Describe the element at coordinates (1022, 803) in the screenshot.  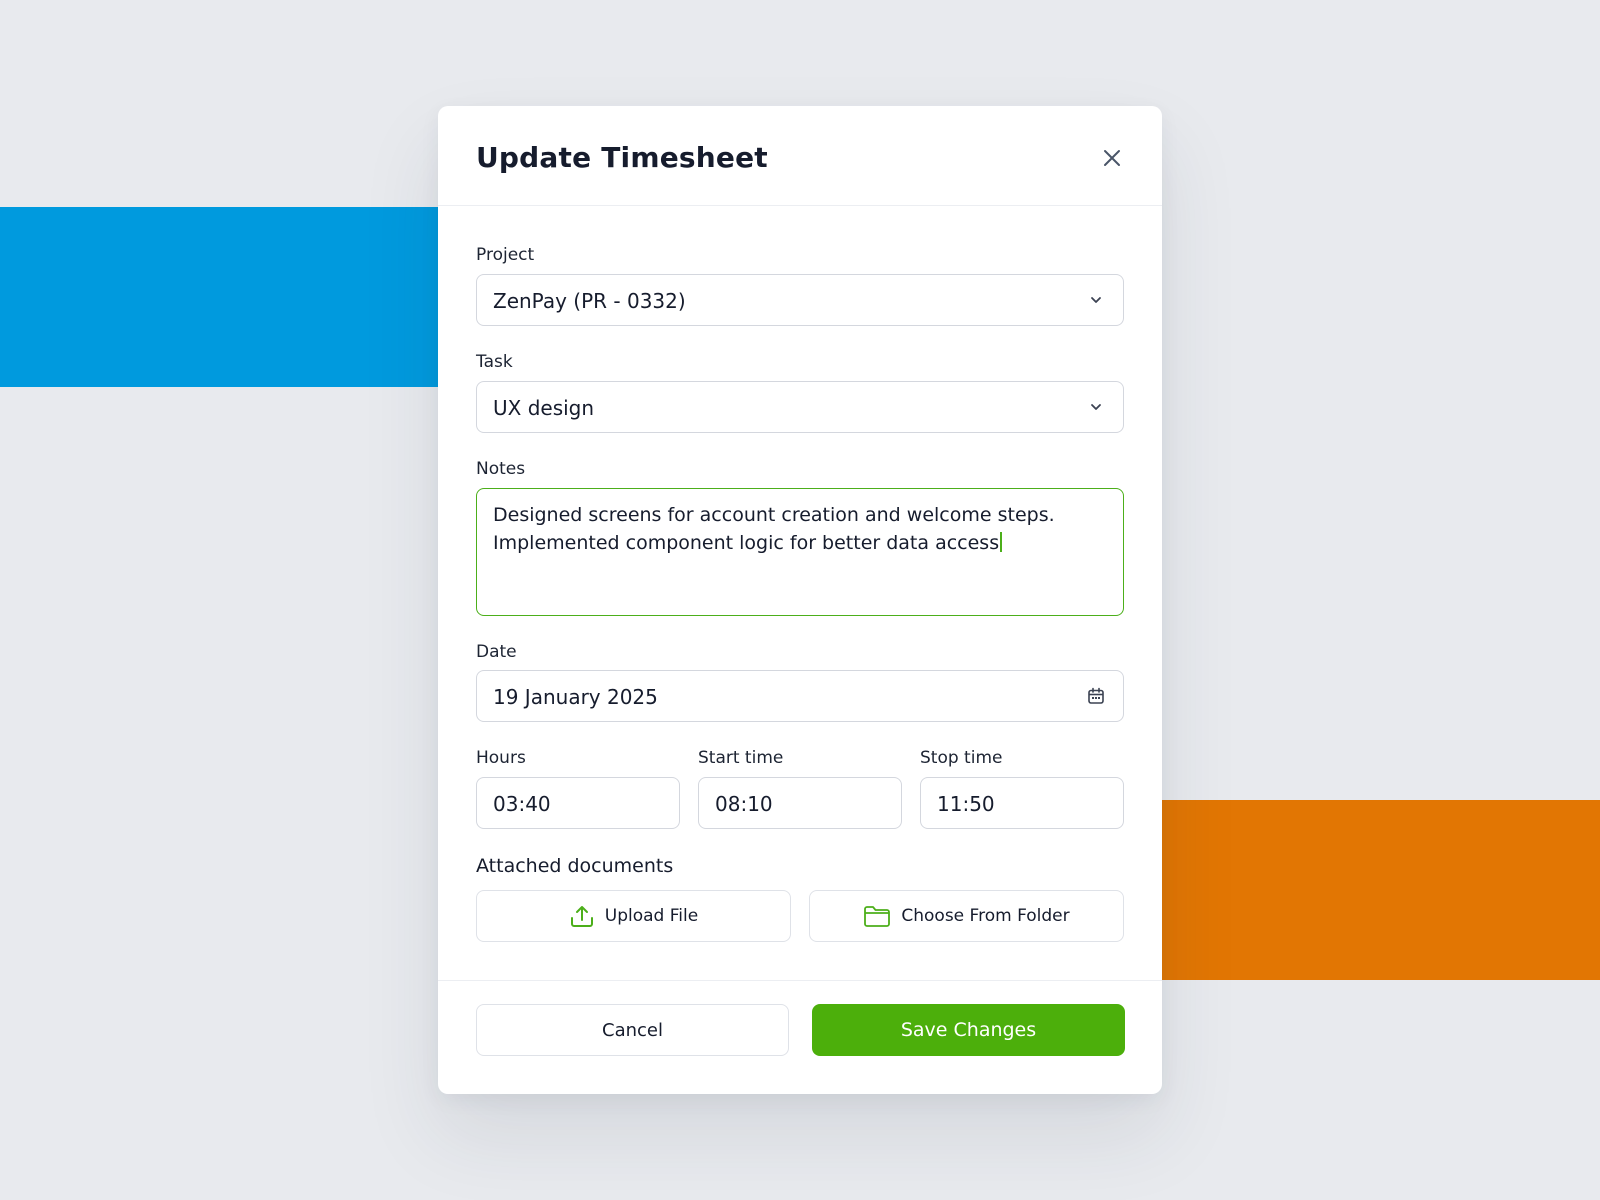
I see `stop-time-input: 11:50` at that location.